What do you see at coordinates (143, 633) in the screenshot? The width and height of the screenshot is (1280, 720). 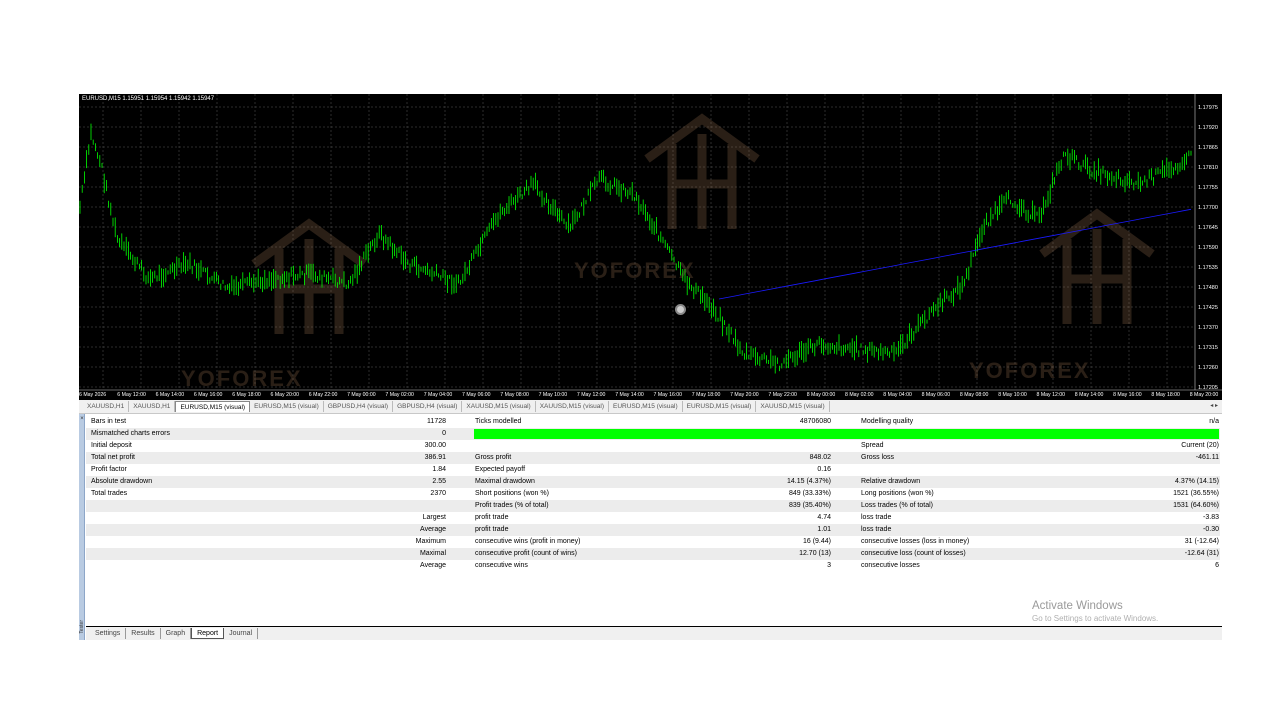 I see `tab-results: Results` at bounding box center [143, 633].